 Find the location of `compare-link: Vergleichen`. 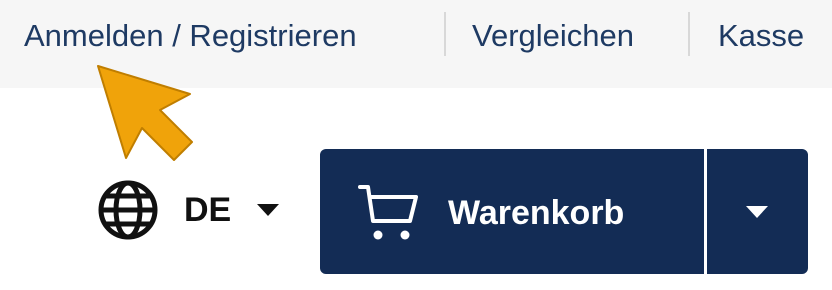

compare-link: Vergleichen is located at coordinates (553, 36).